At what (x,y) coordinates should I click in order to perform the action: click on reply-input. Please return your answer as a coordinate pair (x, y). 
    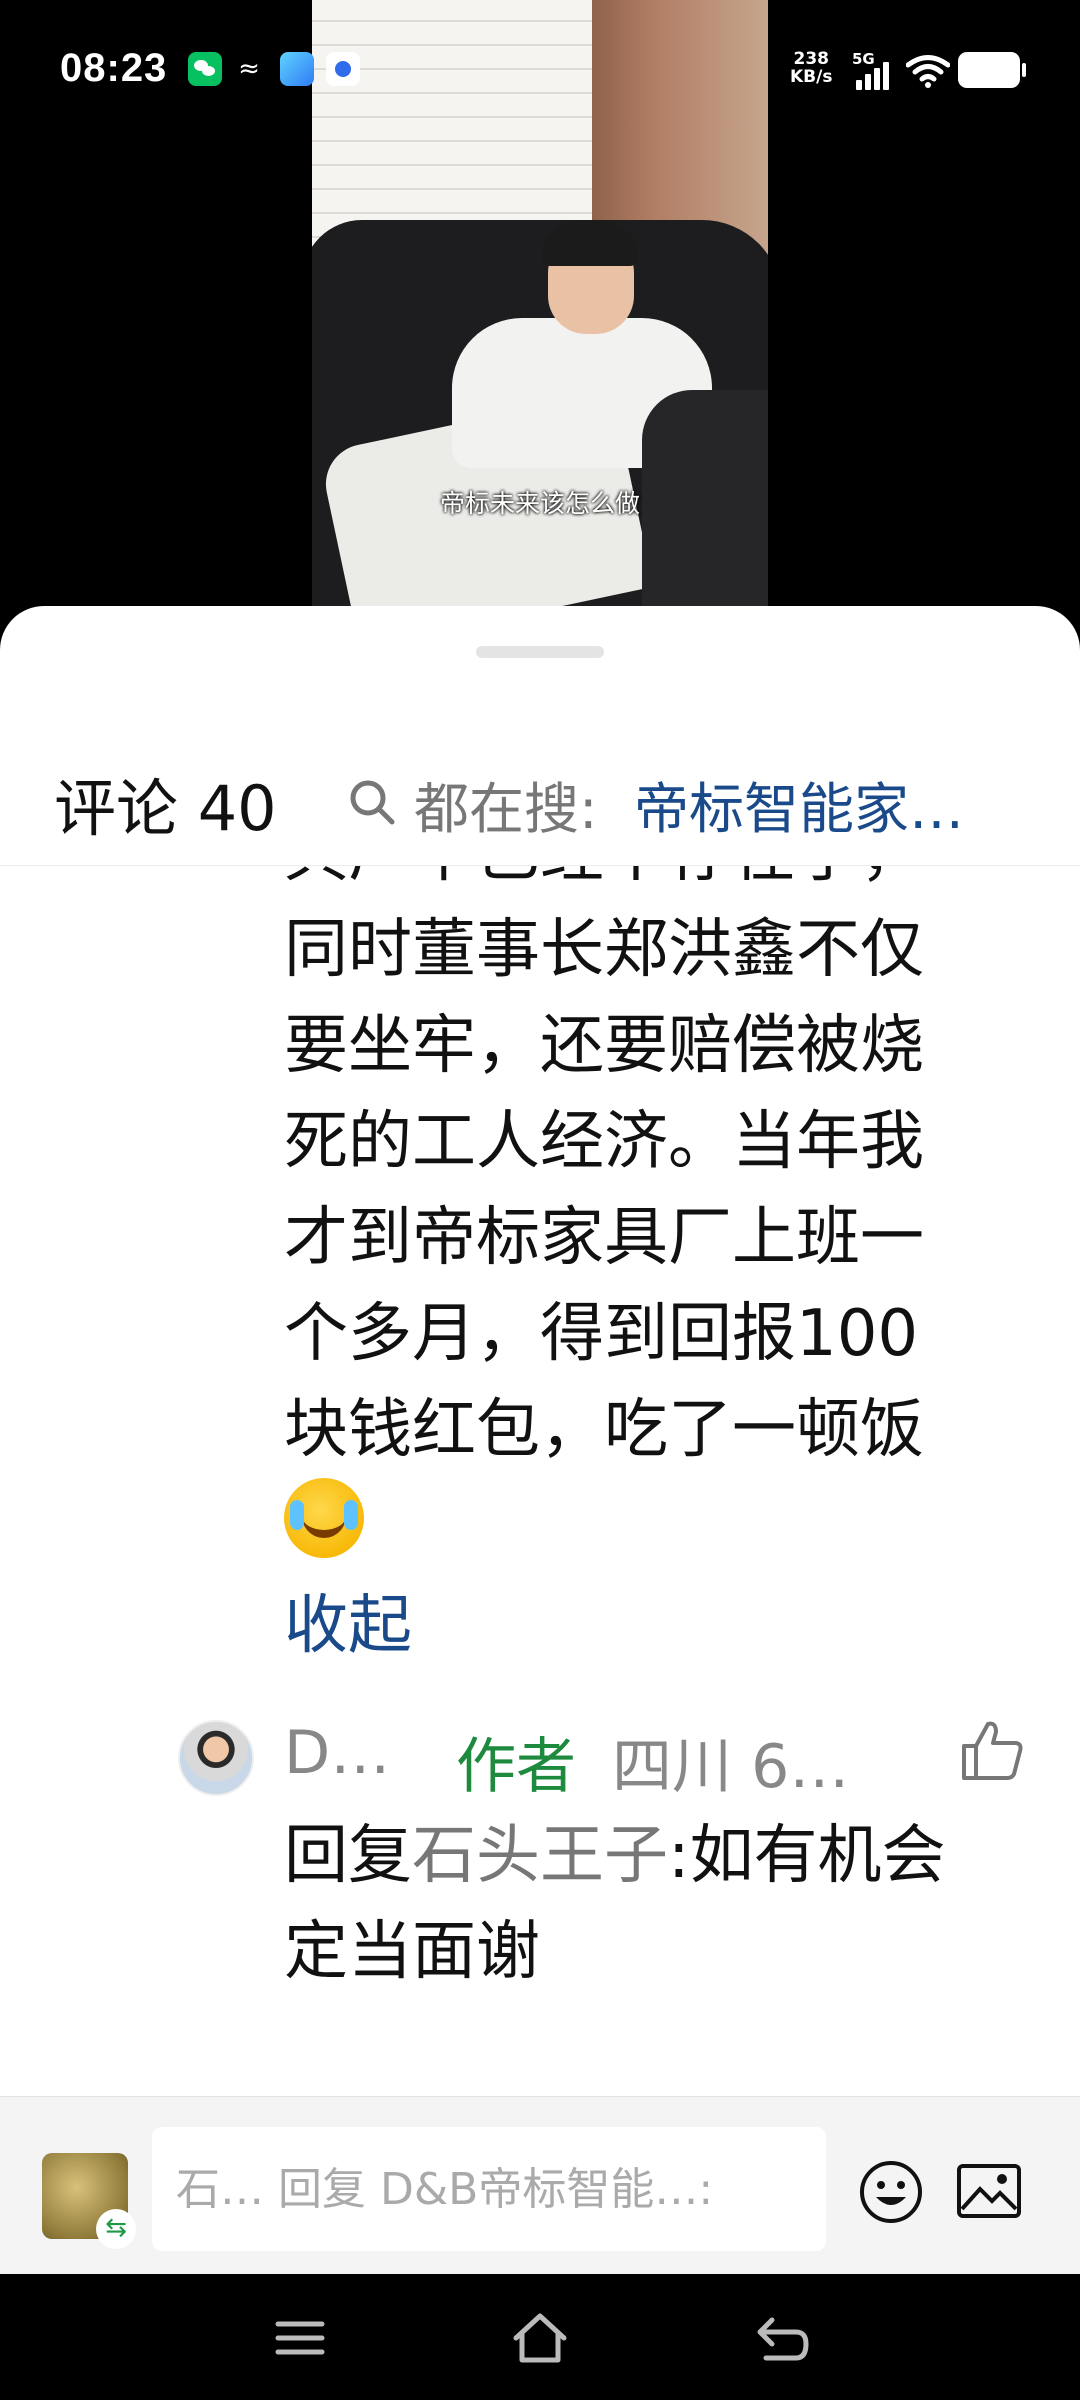
    Looking at the image, I should click on (489, 2189).